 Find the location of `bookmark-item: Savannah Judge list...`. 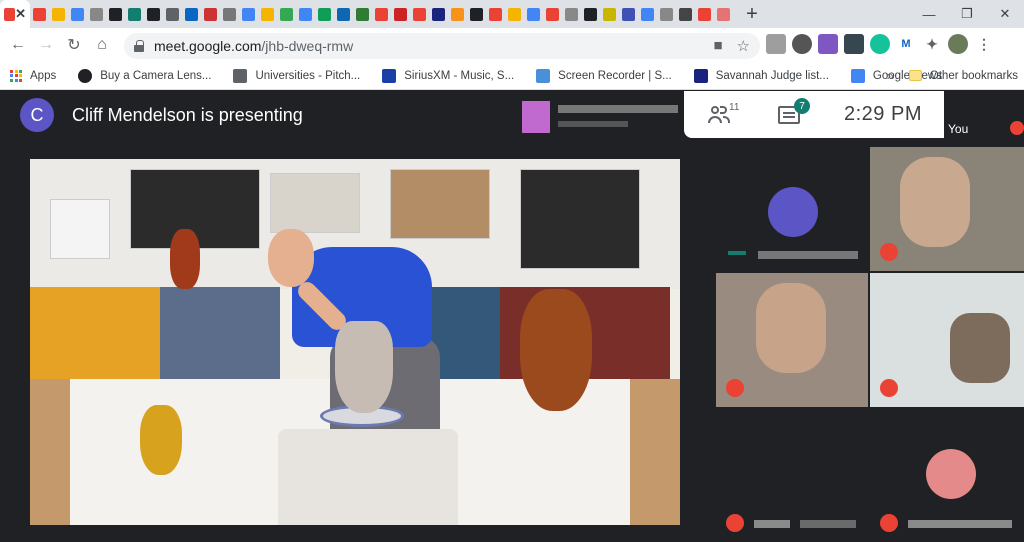

bookmark-item: Savannah Judge list... is located at coordinates (761, 75).